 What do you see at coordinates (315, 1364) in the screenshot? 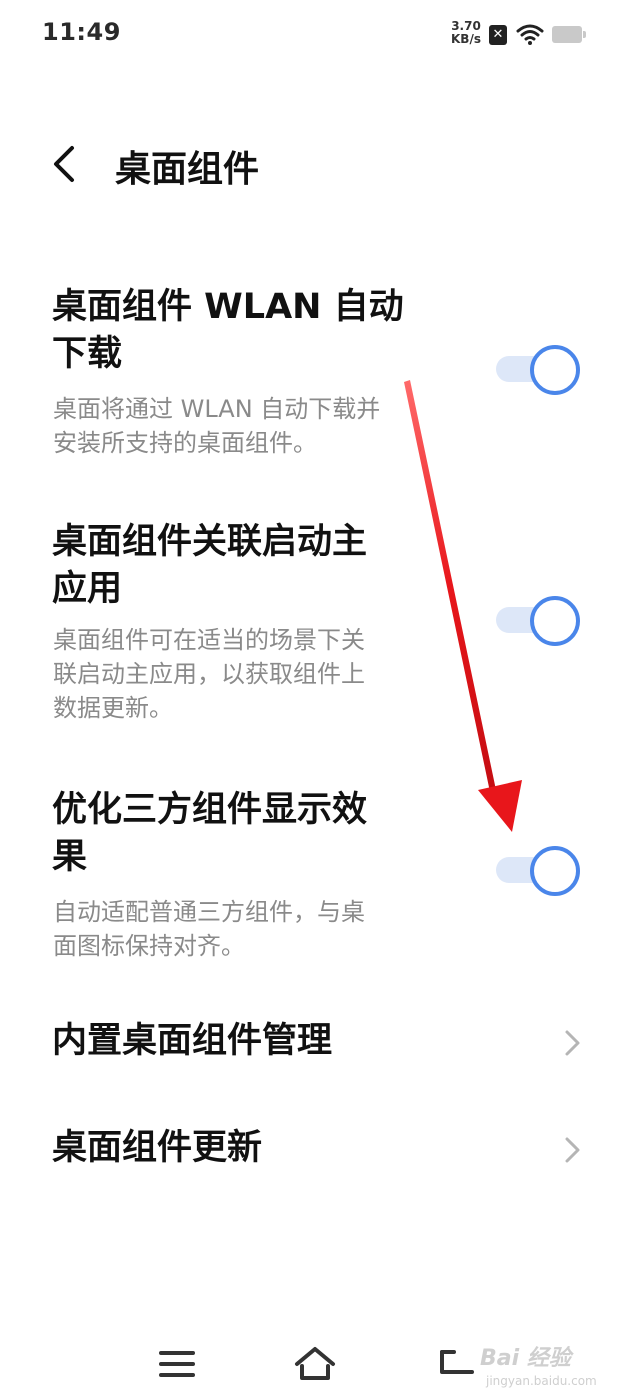
I see `home-icon` at bounding box center [315, 1364].